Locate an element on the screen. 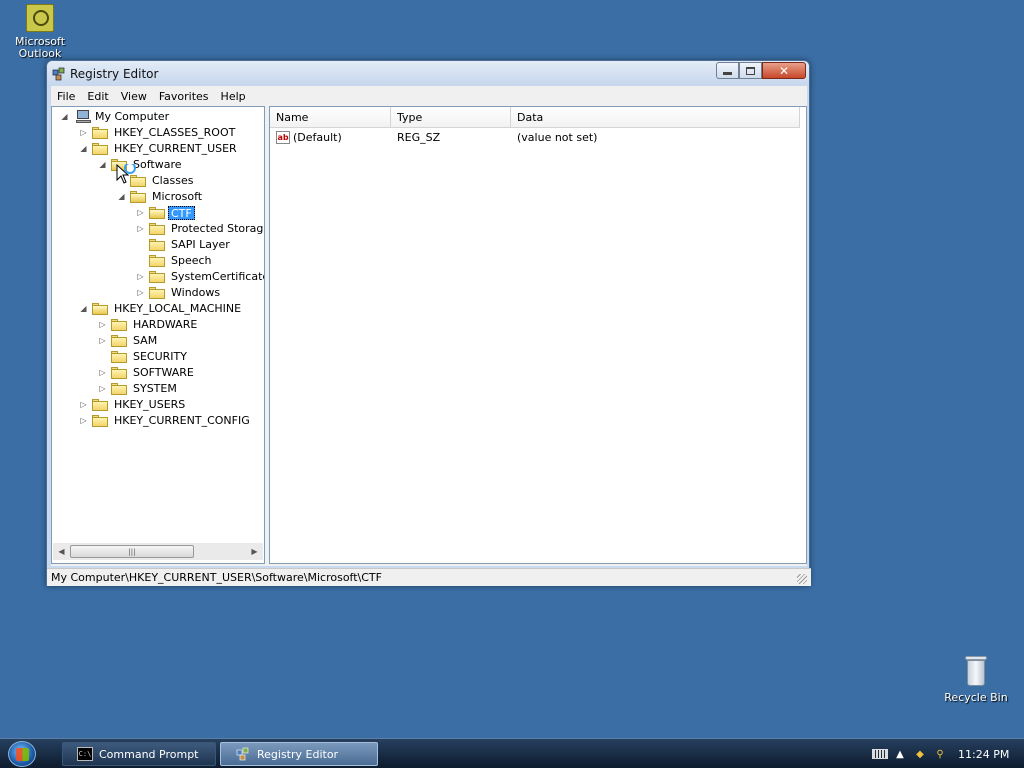 This screenshot has width=1024, height=768. close-button: ✕ is located at coordinates (784, 70).